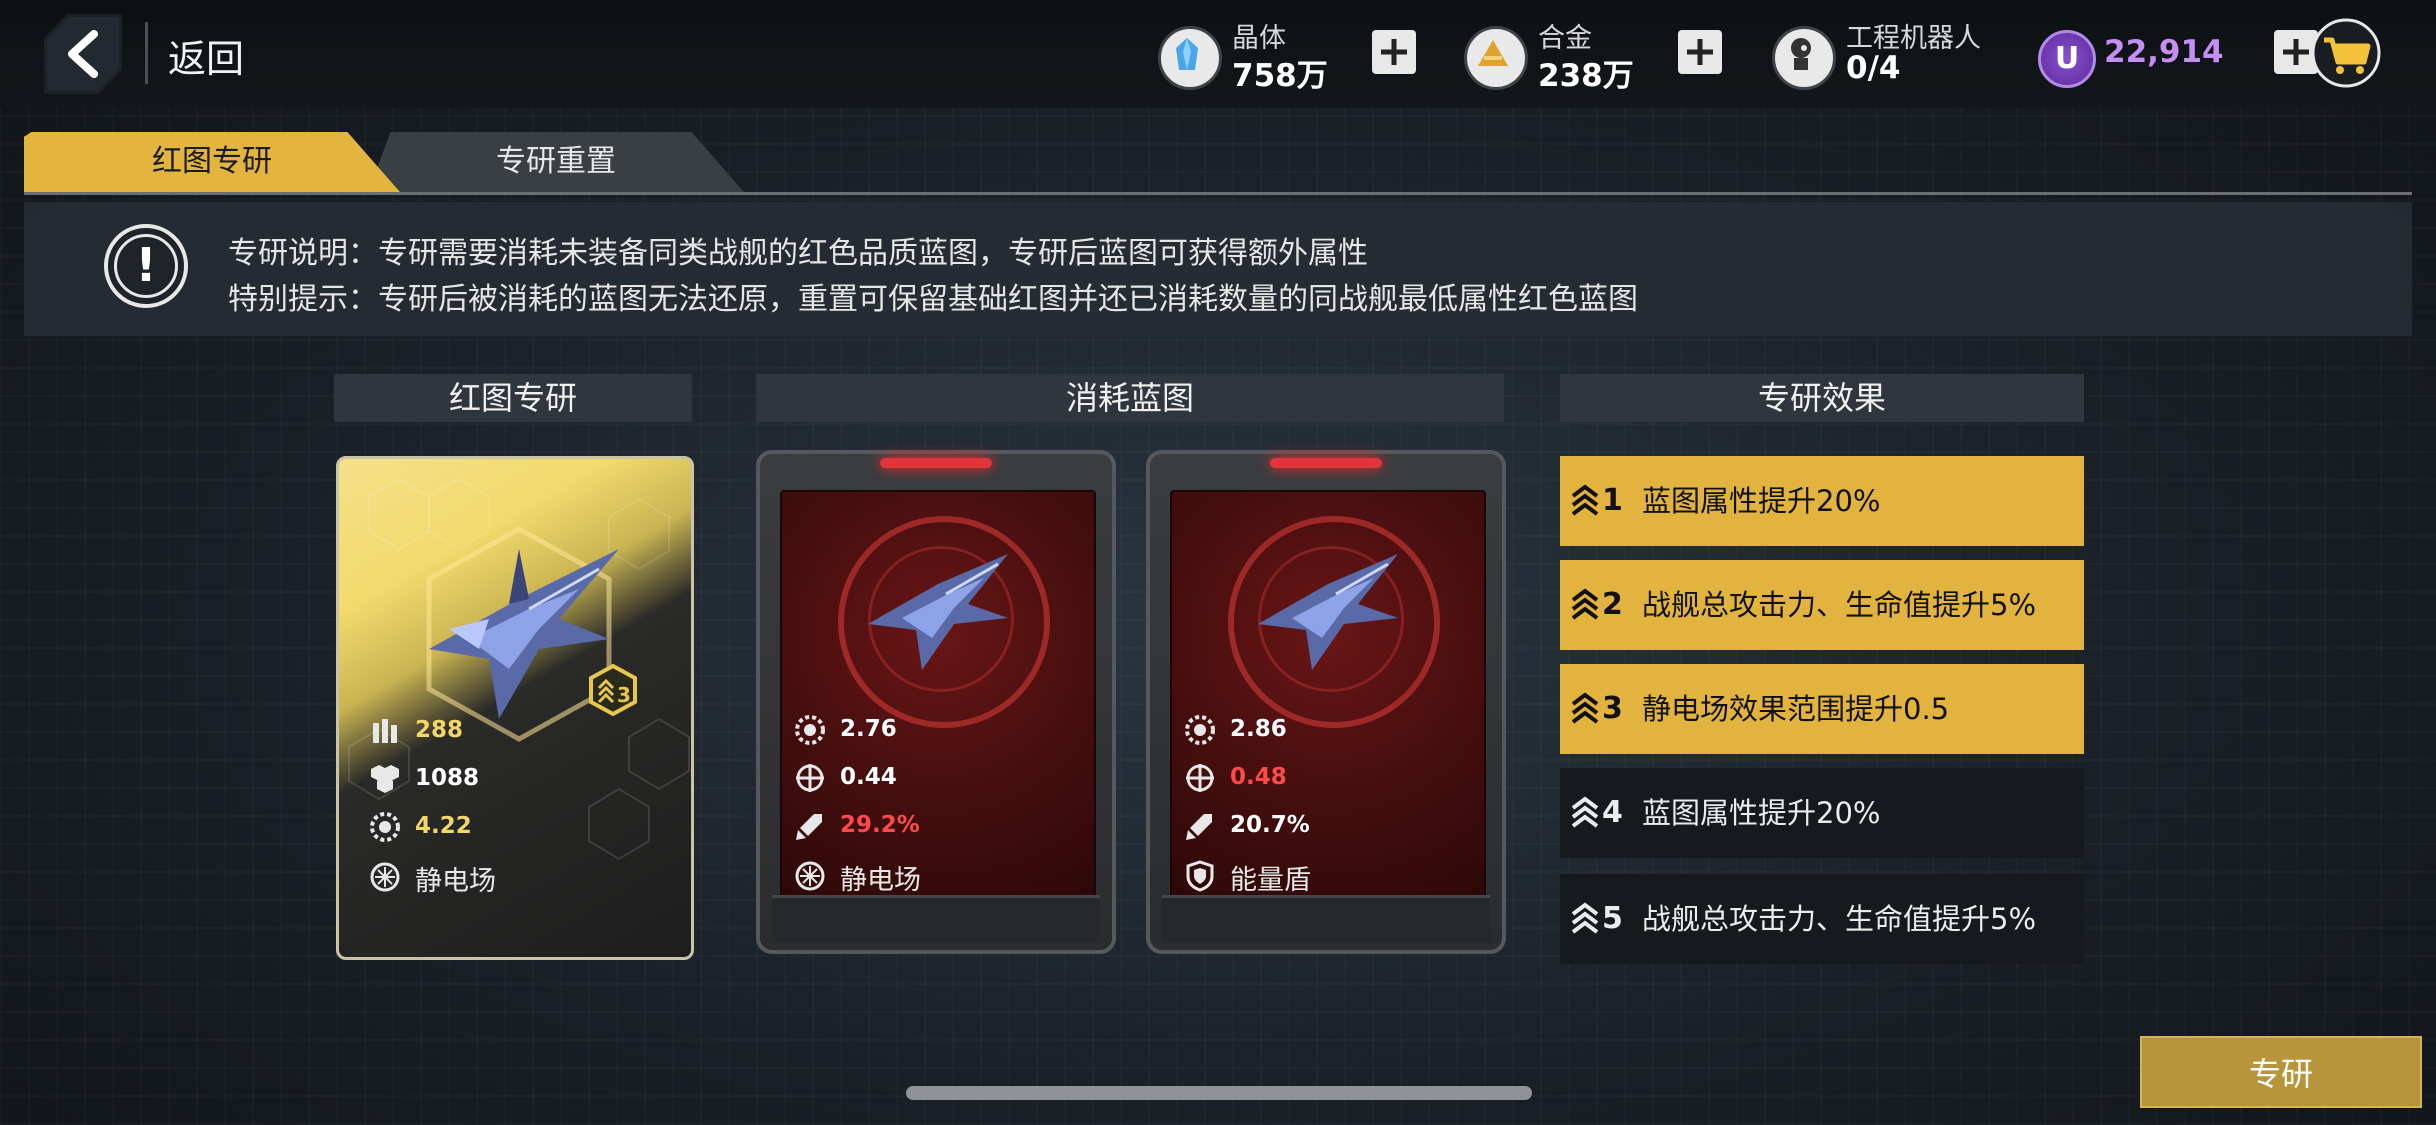  I want to click on consumed-blueprint-card: 2.86 0.48 20.7% 能量盾, so click(1326, 702).